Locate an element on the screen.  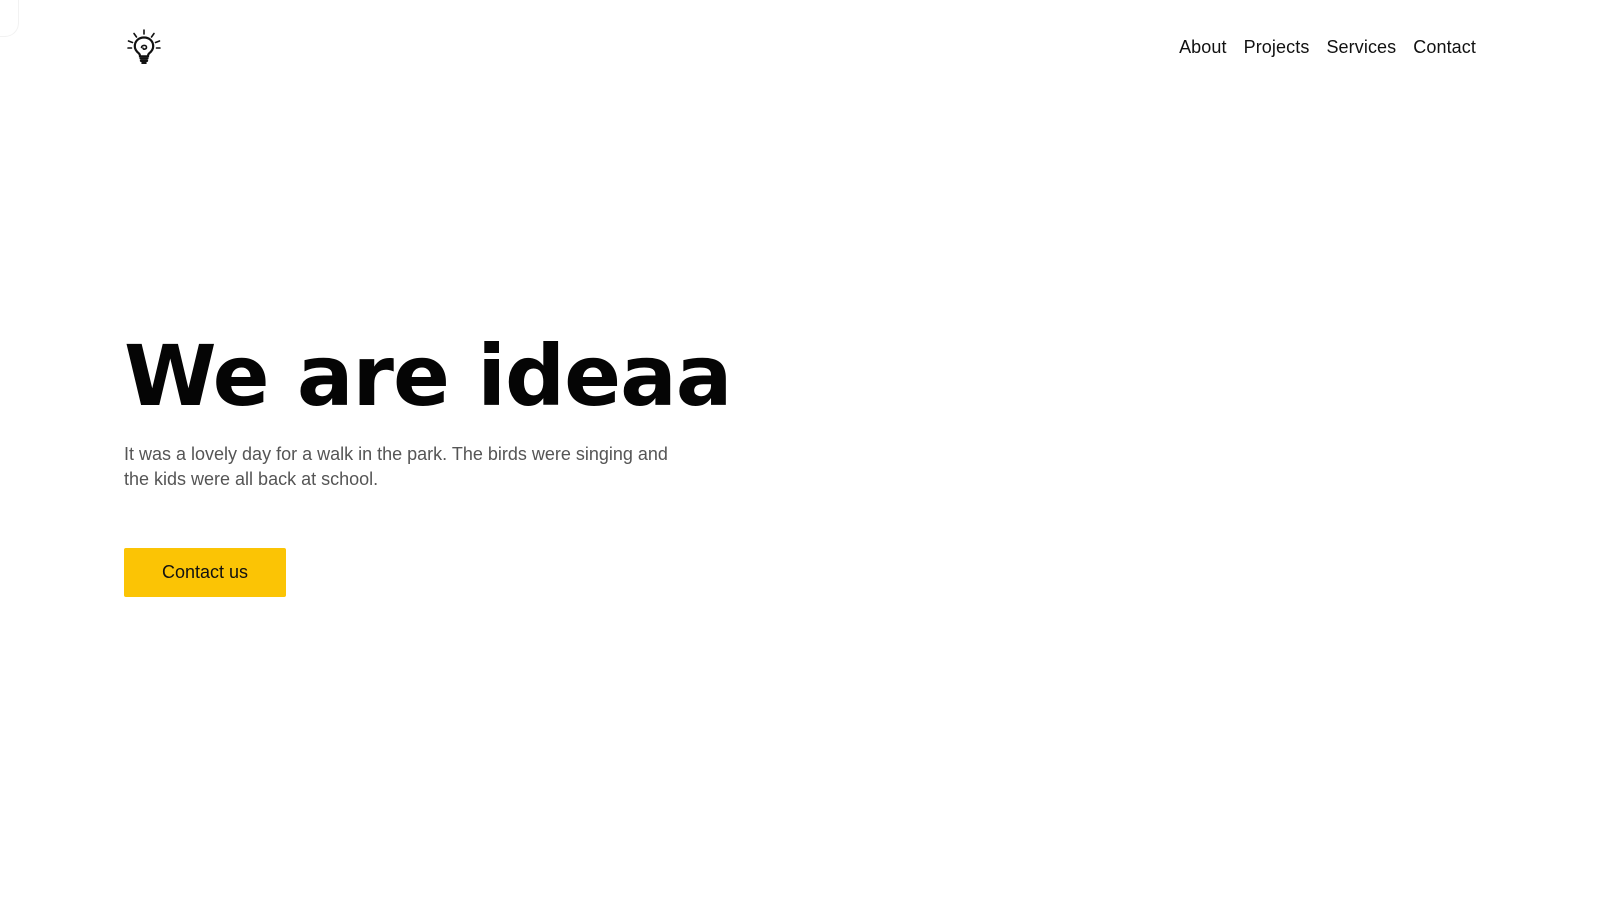
lightbulb-icon is located at coordinates (144, 47).